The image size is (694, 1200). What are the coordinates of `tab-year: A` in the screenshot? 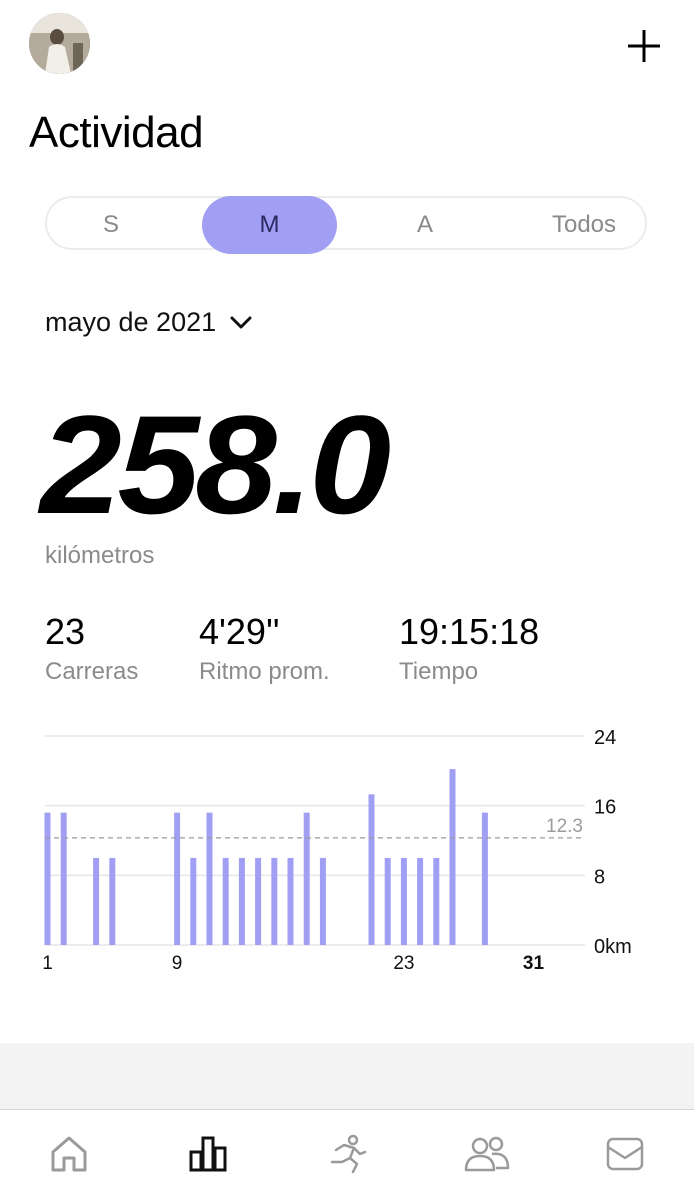 It's located at (425, 225).